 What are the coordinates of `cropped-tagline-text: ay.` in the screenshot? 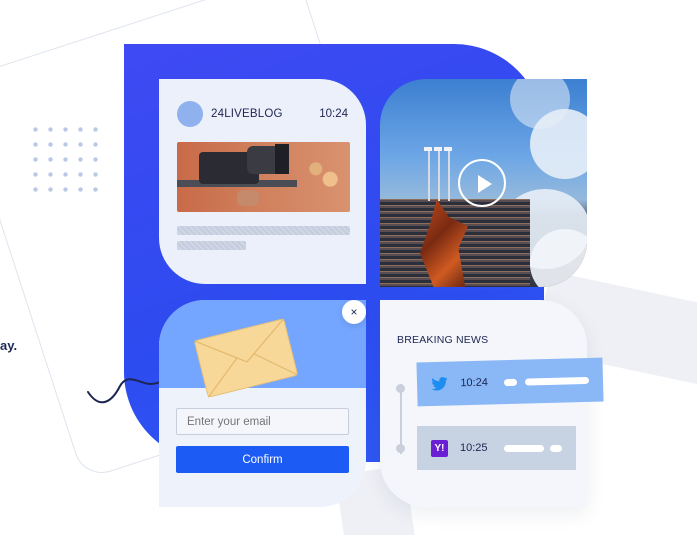 It's located at (9, 345).